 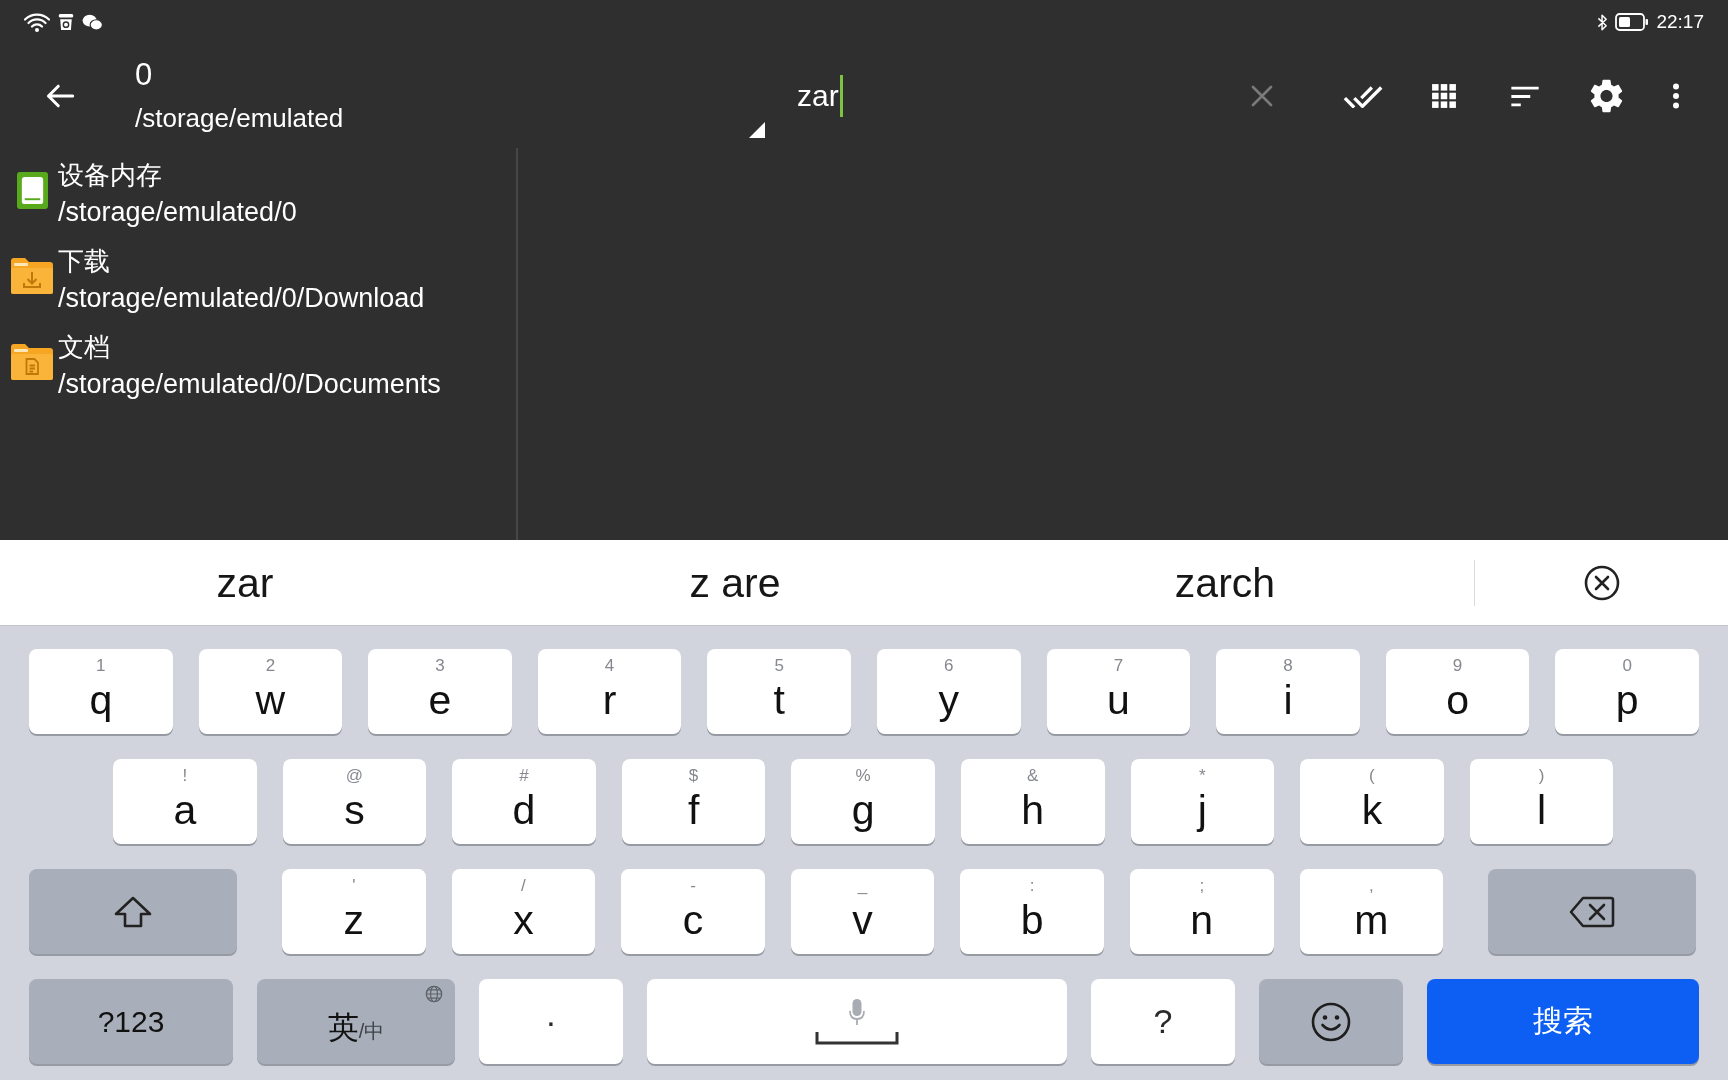 What do you see at coordinates (440, 691) in the screenshot?
I see `letter-key: 3 e` at bounding box center [440, 691].